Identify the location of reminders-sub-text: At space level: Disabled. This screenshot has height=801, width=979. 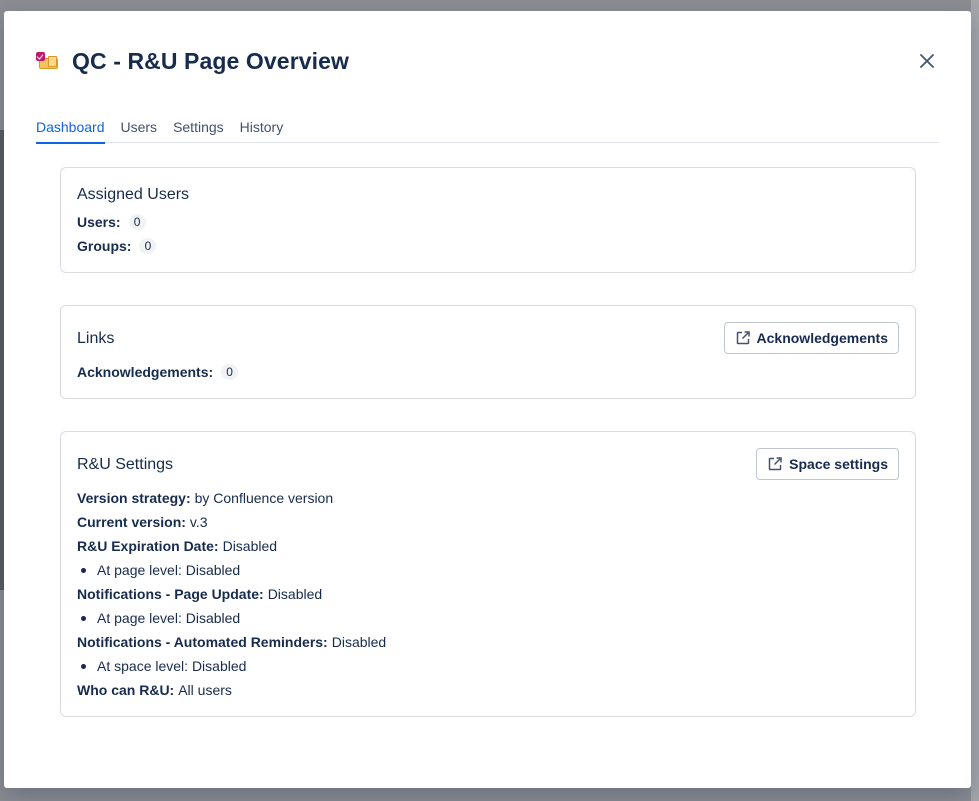
(172, 666).